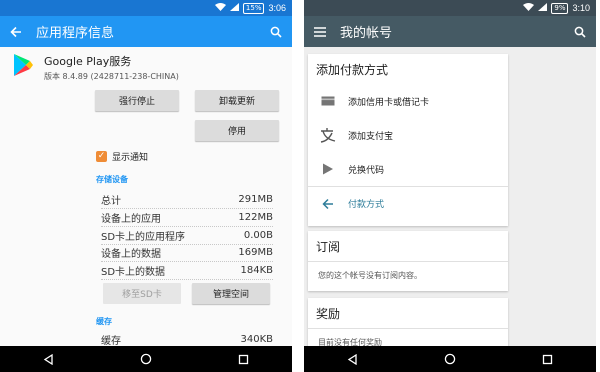 The width and height of the screenshot is (600, 372). I want to click on redeem-code-item: 兑换代码, so click(408, 169).